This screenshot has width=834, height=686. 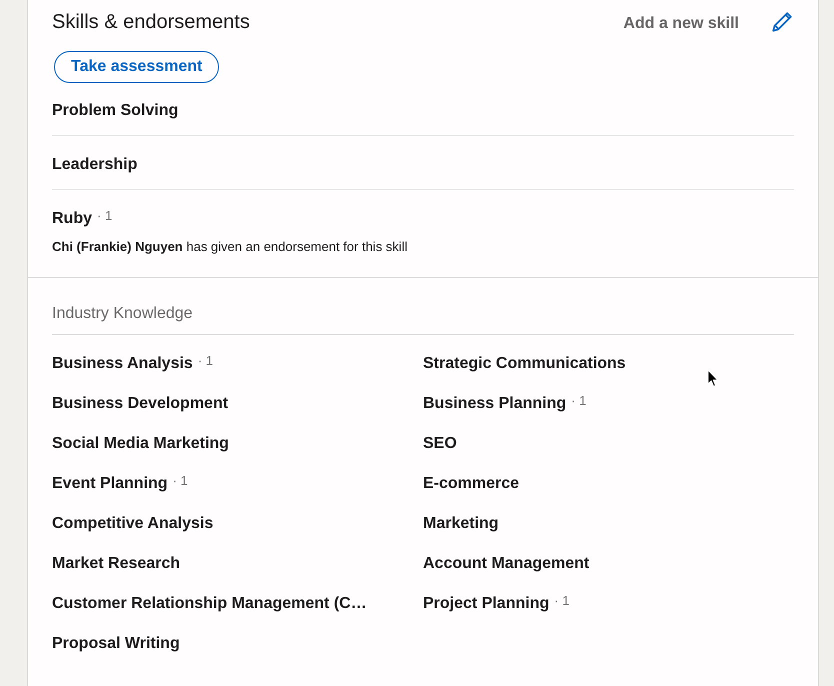 What do you see at coordinates (506, 564) in the screenshot?
I see `skill-name: Account Management` at bounding box center [506, 564].